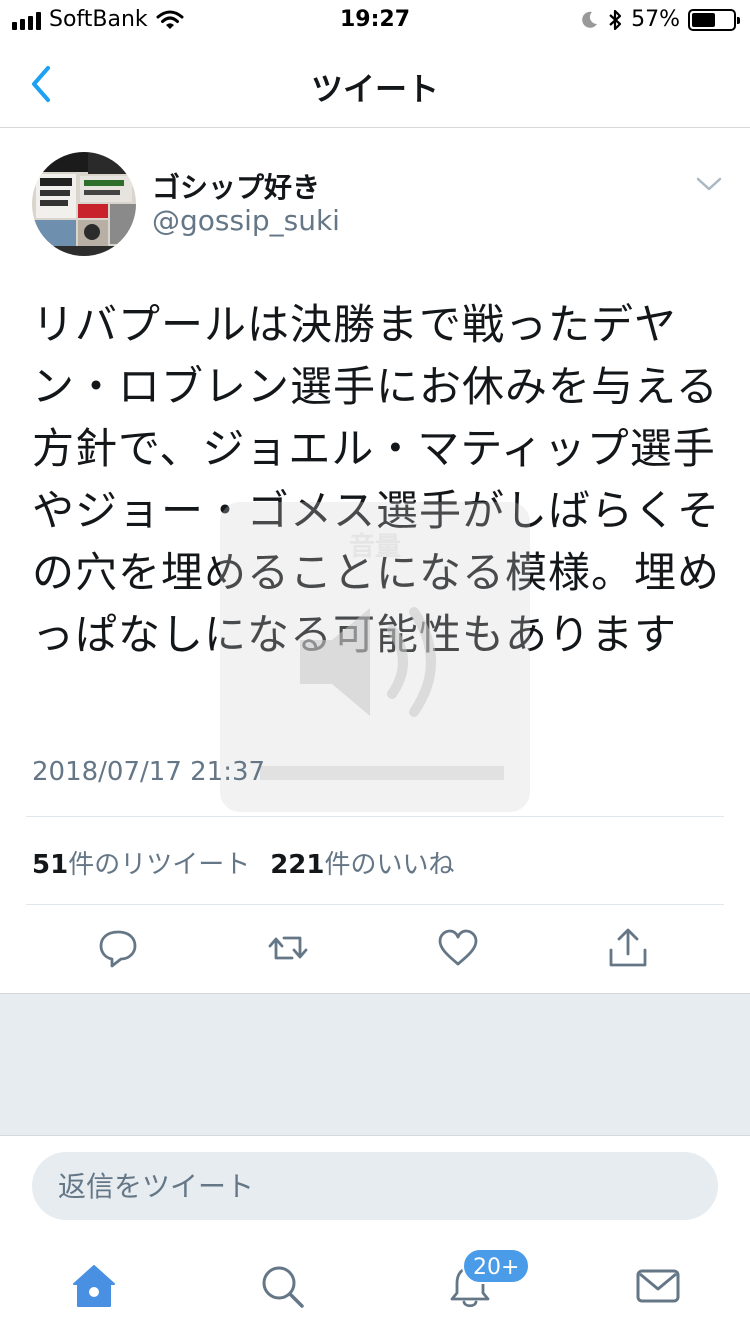 This screenshot has height=1334, width=750. I want to click on speaker-icon, so click(368, 662).